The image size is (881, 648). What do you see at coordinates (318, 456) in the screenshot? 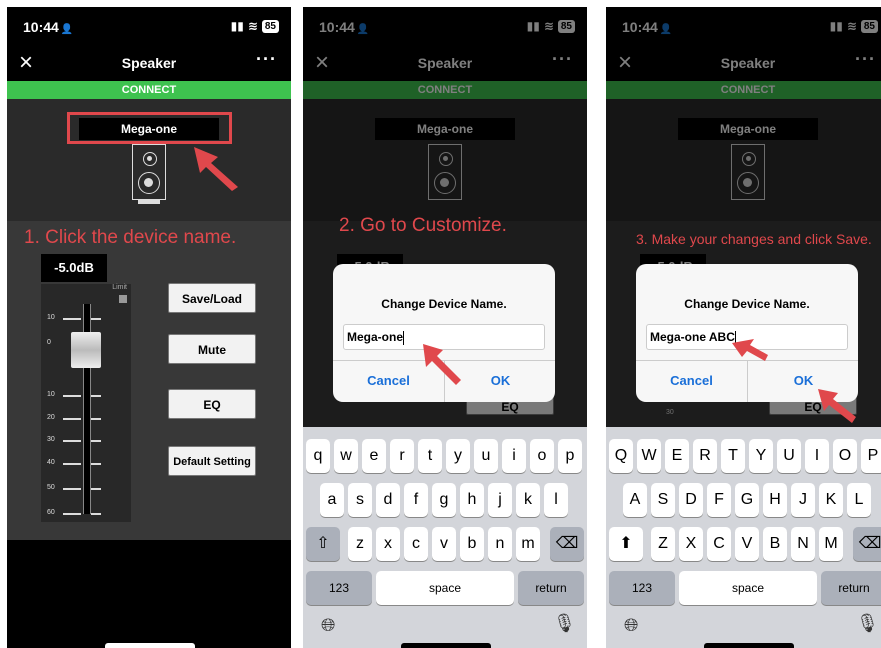
I see `key-q: q` at bounding box center [318, 456].